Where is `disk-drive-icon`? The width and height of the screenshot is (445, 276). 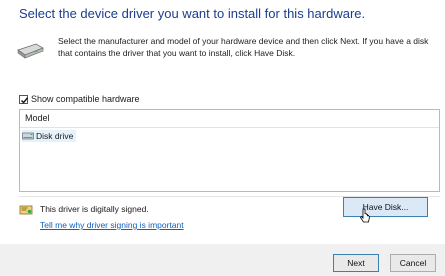 disk-drive-icon is located at coordinates (28, 136).